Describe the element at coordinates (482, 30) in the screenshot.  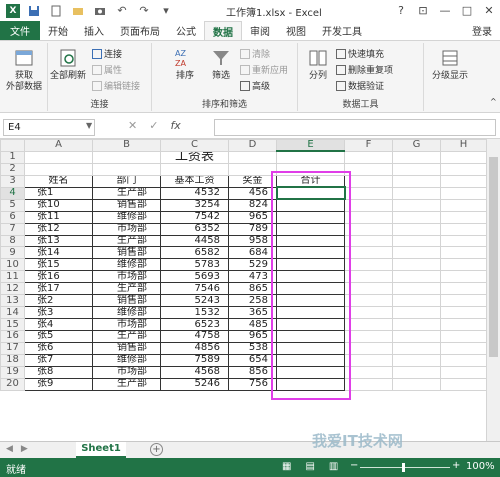
I see `login-link: 登录` at that location.